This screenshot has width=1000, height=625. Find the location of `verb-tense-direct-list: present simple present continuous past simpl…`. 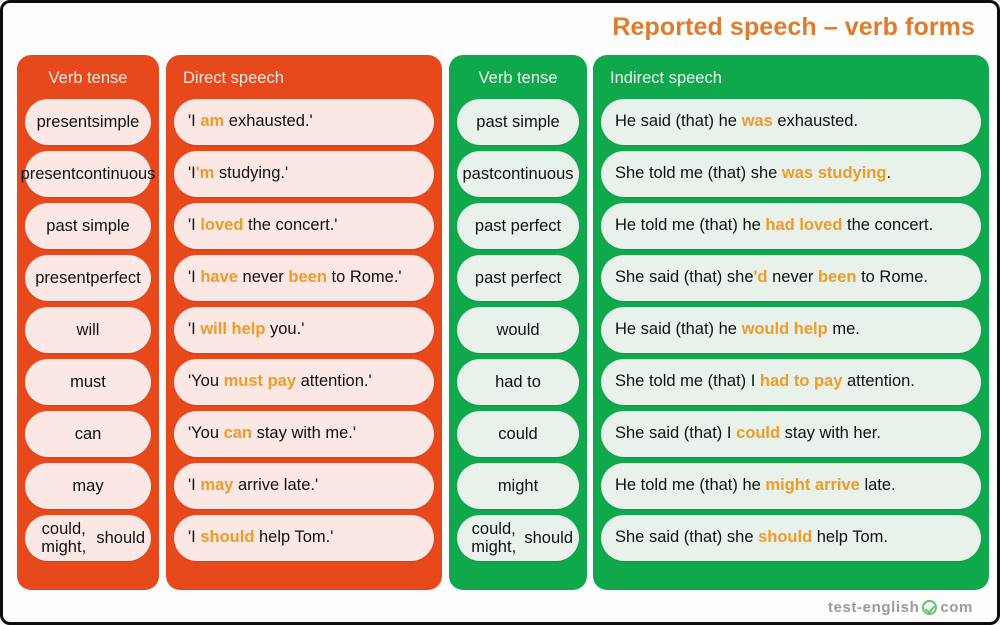

verb-tense-direct-list: present simple present continuous past simpl… is located at coordinates (88, 330).